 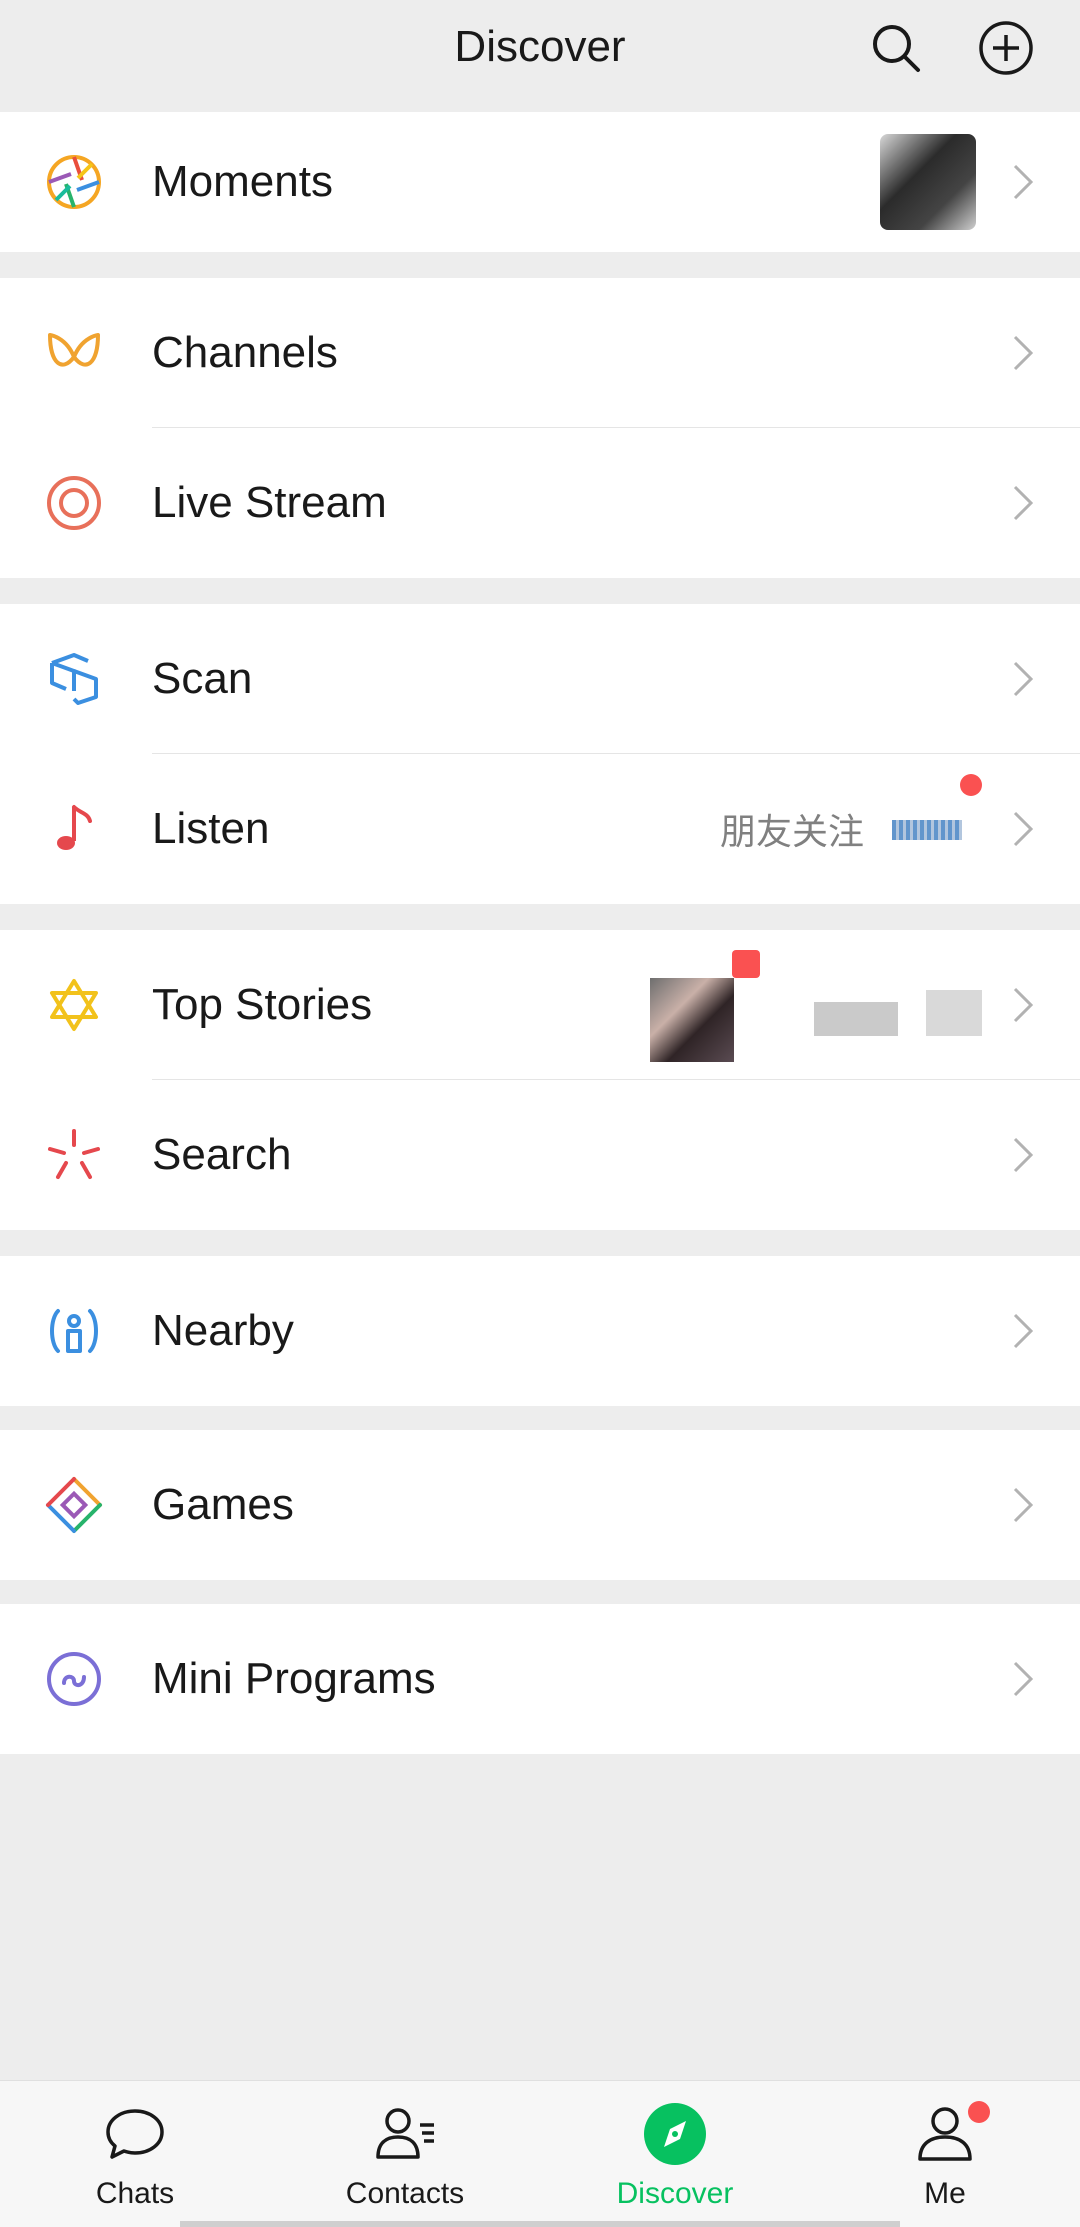 What do you see at coordinates (927, 830) in the screenshot?
I see `listen-source-logo` at bounding box center [927, 830].